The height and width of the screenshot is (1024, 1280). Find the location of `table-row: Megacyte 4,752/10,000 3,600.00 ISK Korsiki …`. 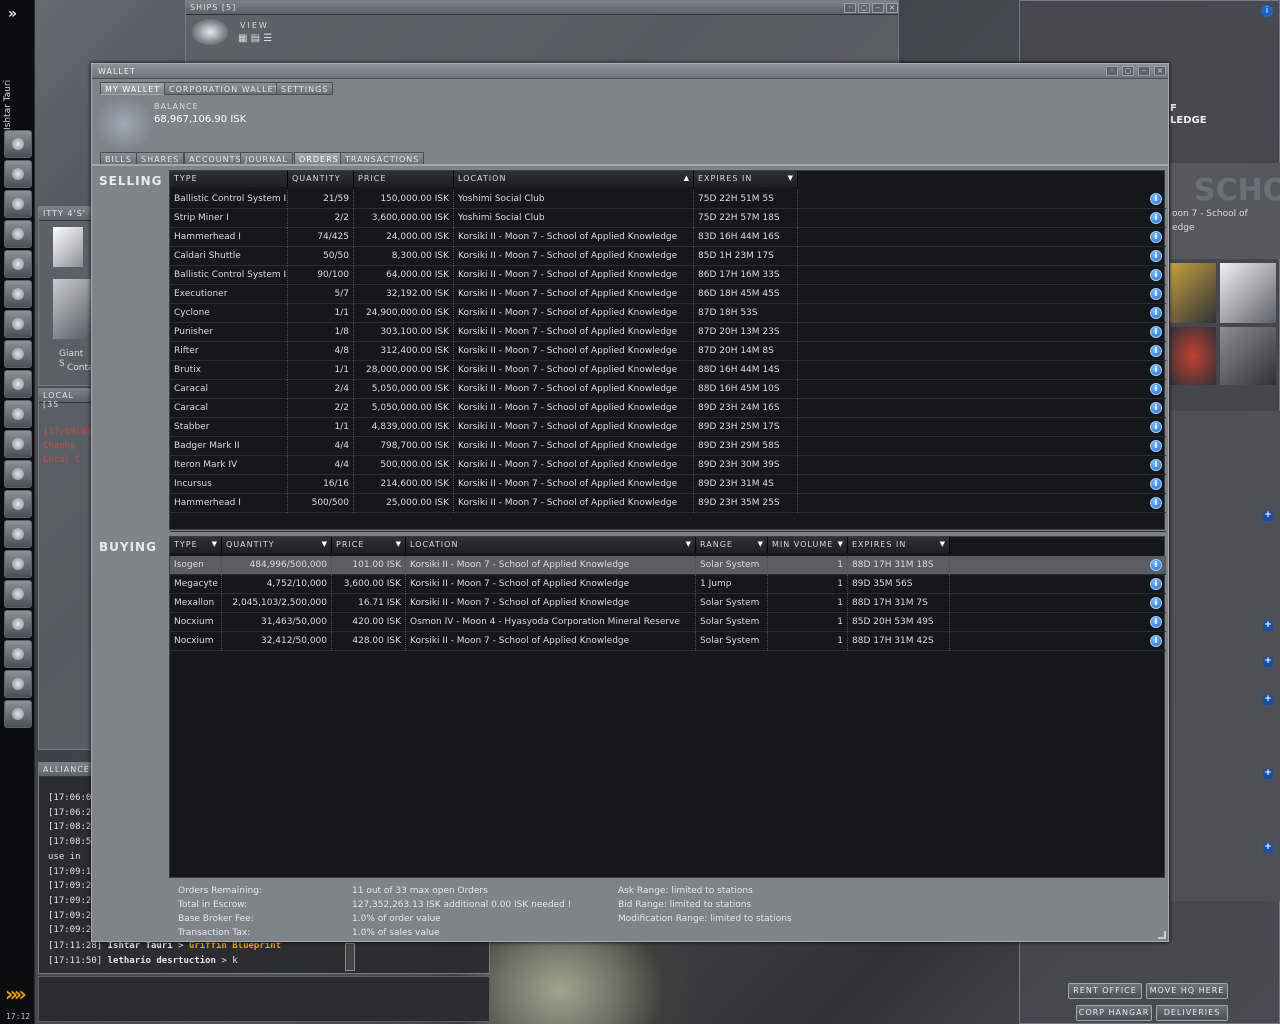

table-row: Megacyte 4,752/10,000 3,600.00 ISK Korsiki … is located at coordinates (668, 584).